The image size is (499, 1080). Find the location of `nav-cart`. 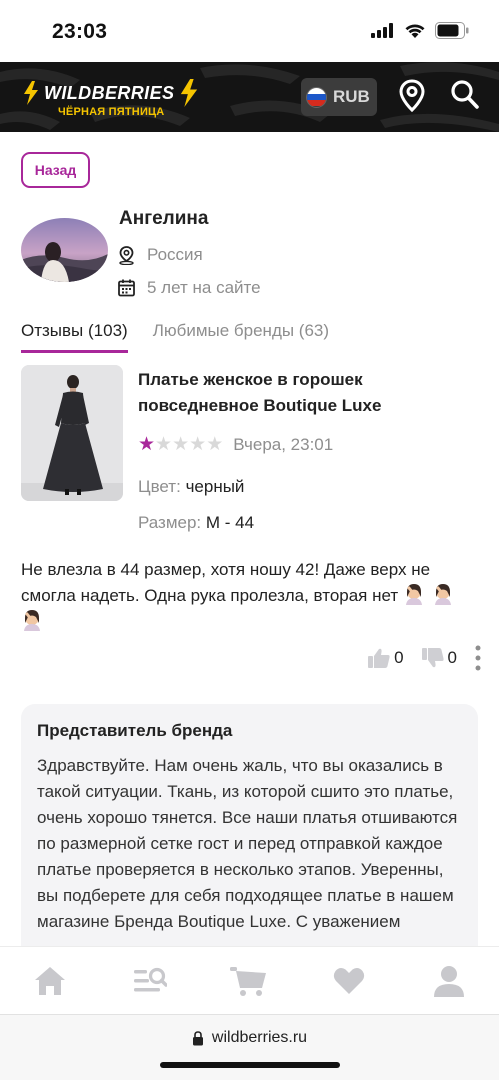

nav-cart is located at coordinates (249, 981).